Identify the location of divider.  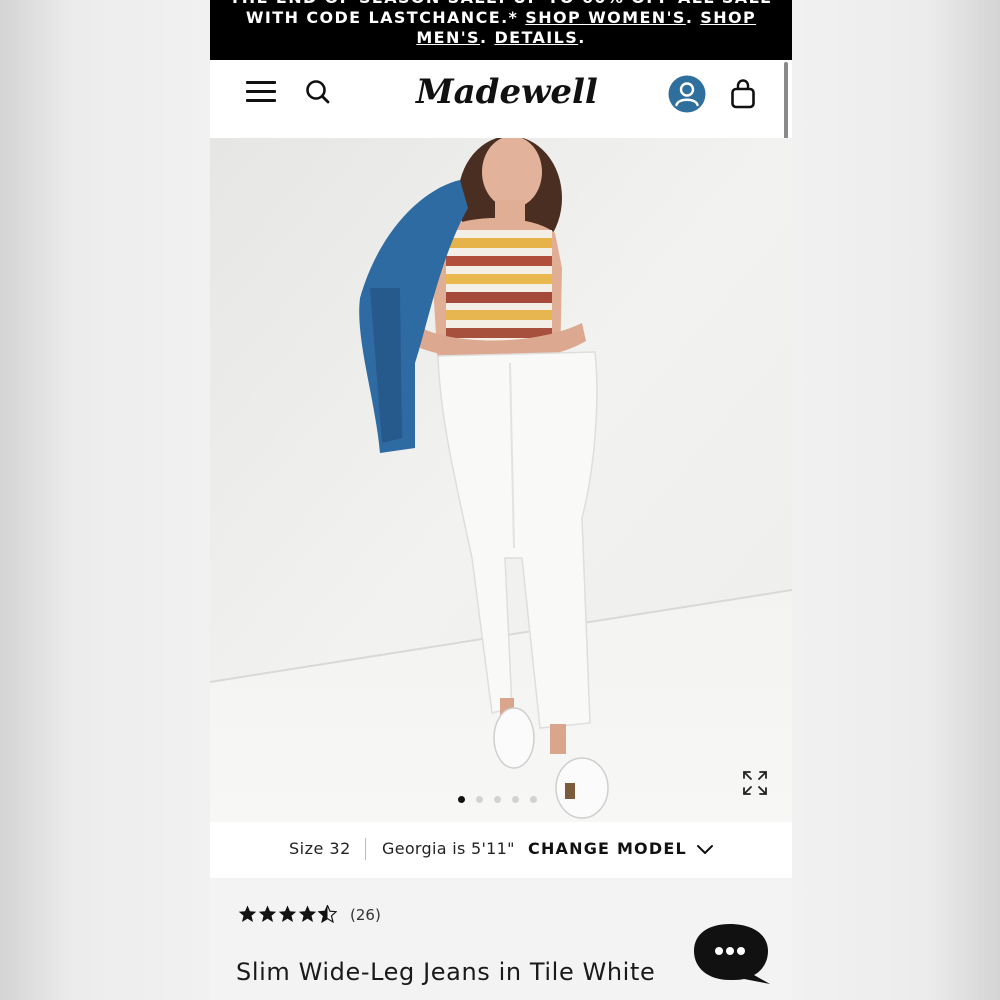
(365, 849).